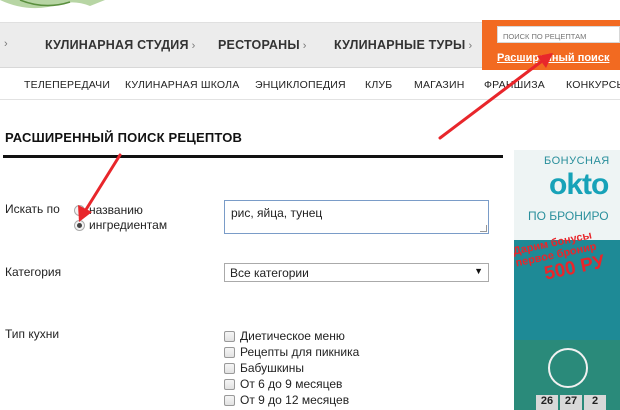 The width and height of the screenshot is (620, 410). What do you see at coordinates (292, 336) in the screenshot?
I see `cuisine-option-label: Диетическое меню` at bounding box center [292, 336].